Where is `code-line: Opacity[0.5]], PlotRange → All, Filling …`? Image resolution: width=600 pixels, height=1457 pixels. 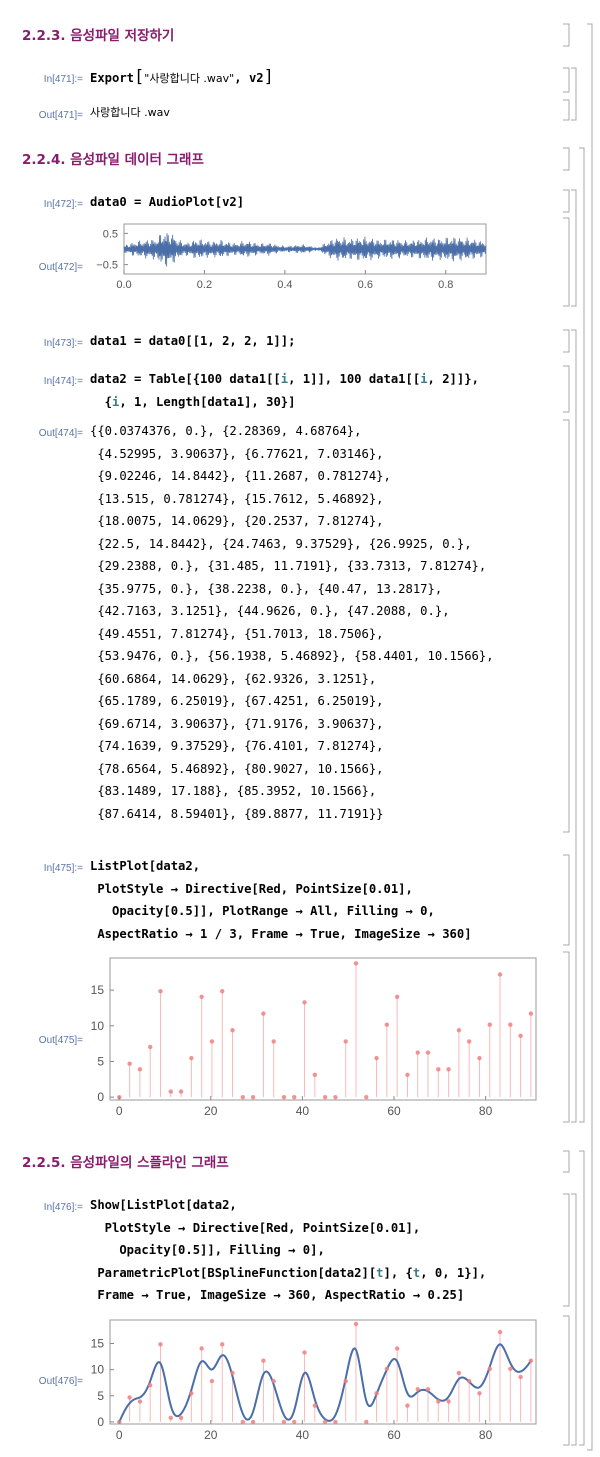 code-line: Opacity[0.5]], PlotRange → All, Filling … is located at coordinates (262, 911).